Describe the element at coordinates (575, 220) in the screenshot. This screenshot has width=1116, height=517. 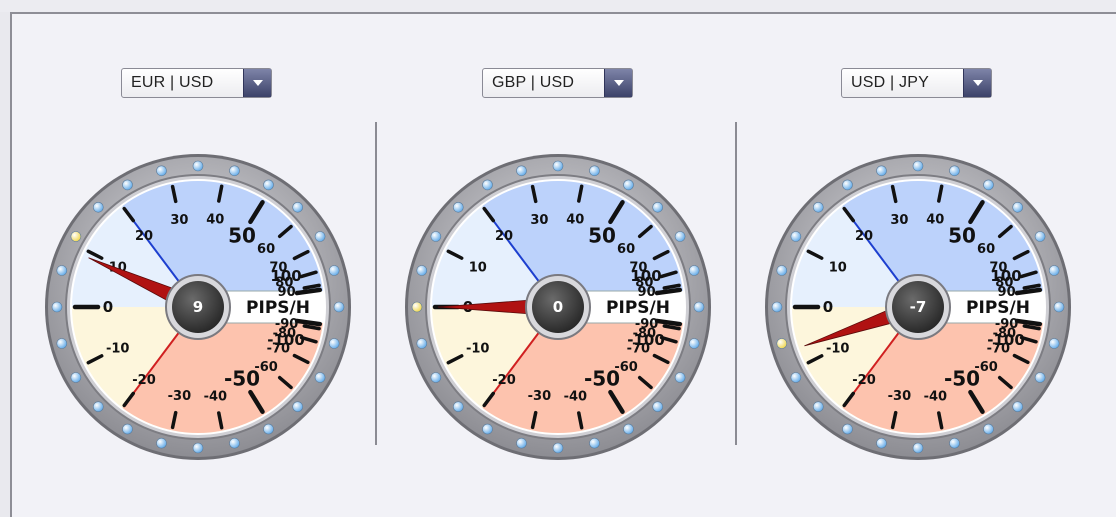
I see `scale-label: 40` at that location.